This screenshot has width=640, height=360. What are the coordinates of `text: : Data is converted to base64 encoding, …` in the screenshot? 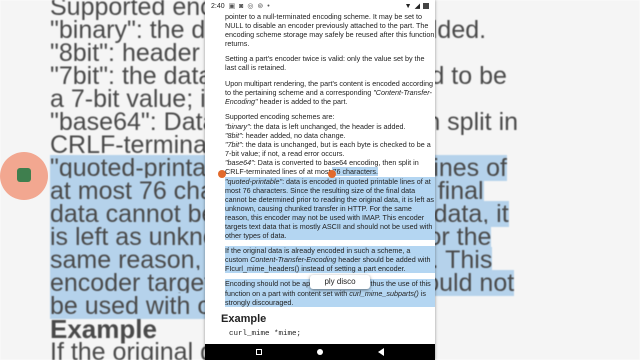 It's located at (322, 167).